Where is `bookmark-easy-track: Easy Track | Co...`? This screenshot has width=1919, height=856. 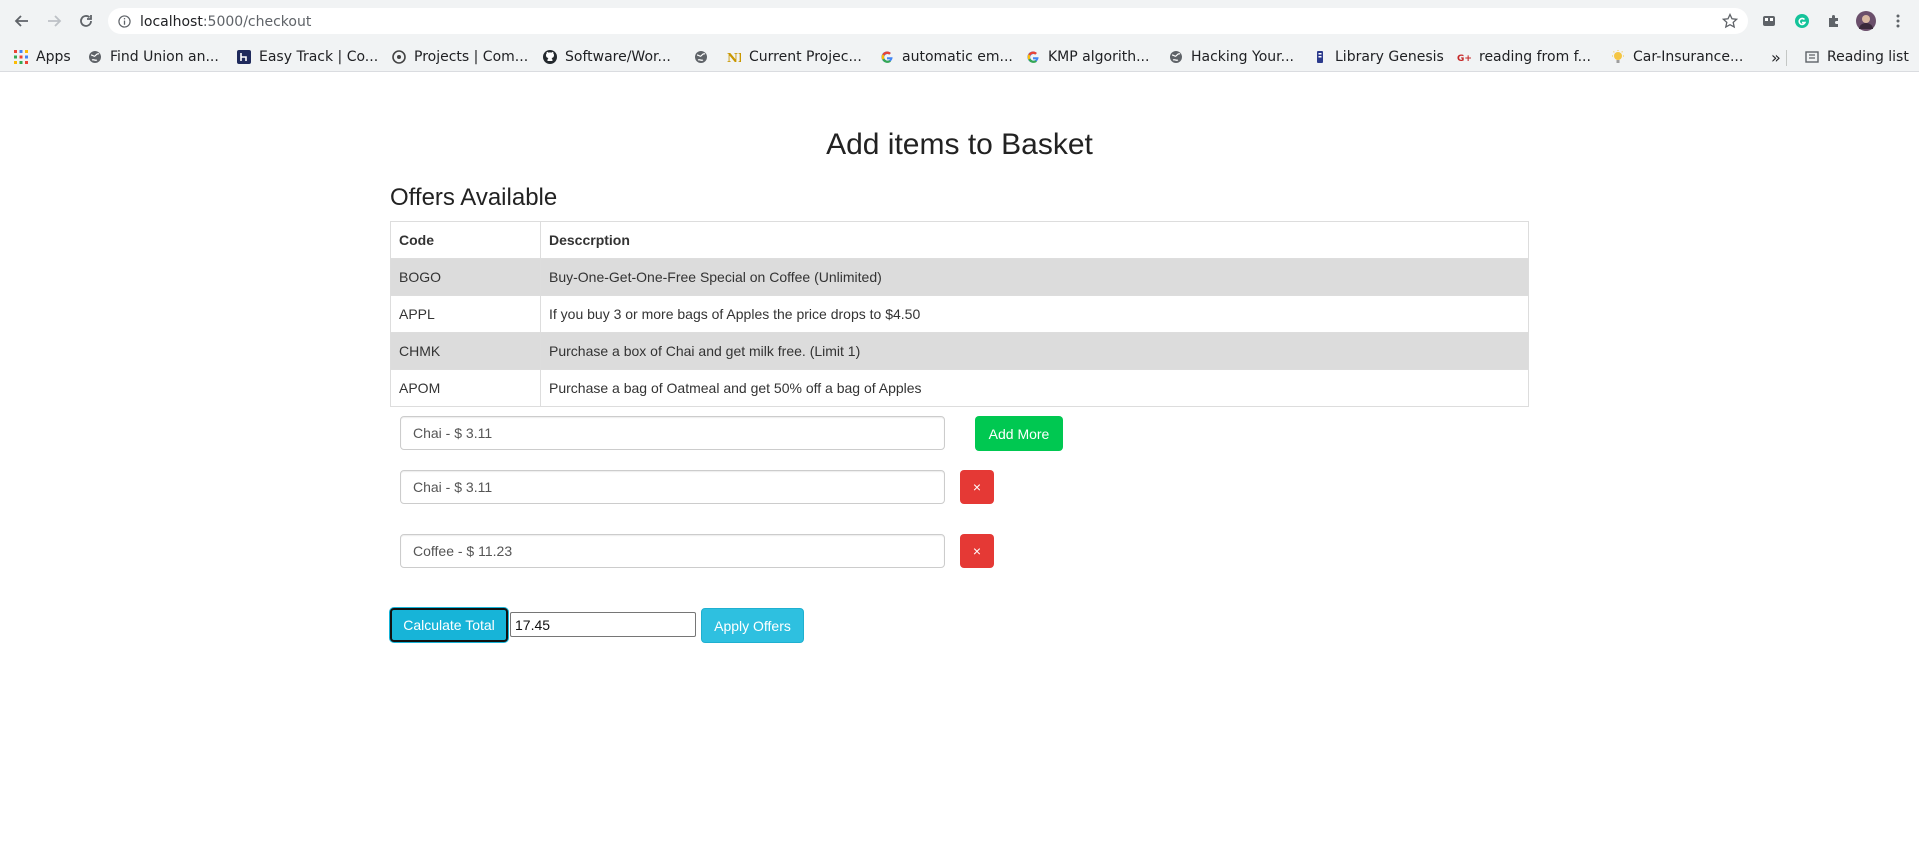 bookmark-easy-track: Easy Track | Co... is located at coordinates (307, 57).